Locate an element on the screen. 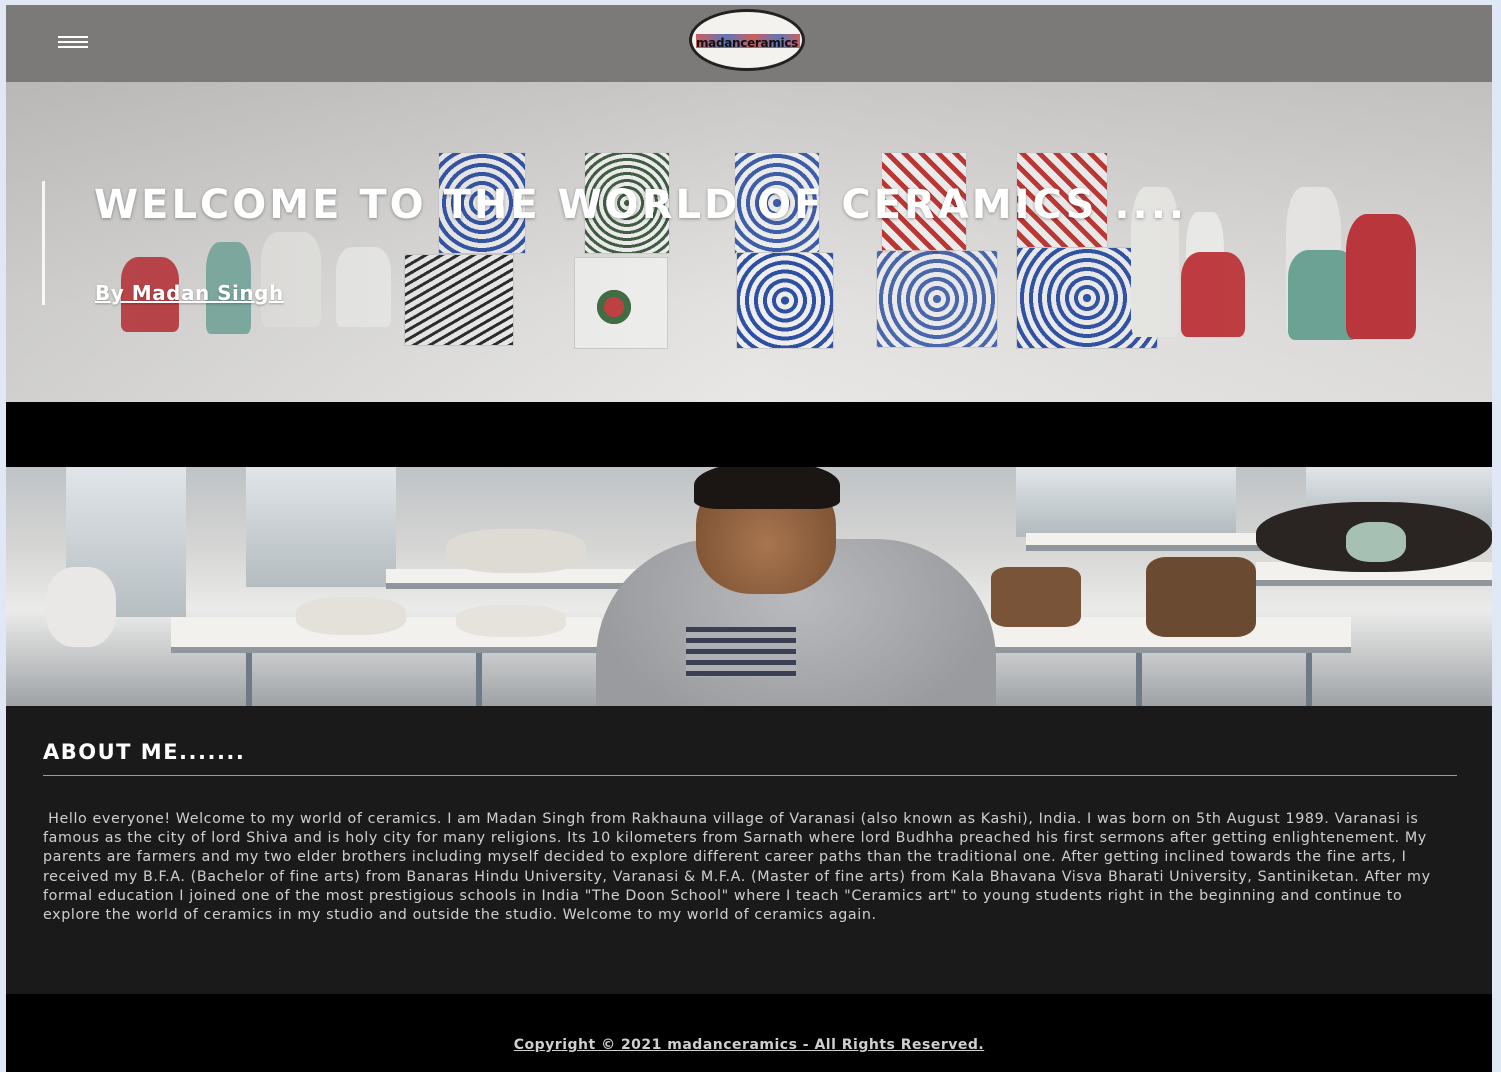  hamburger-menu-icon is located at coordinates (73, 43).